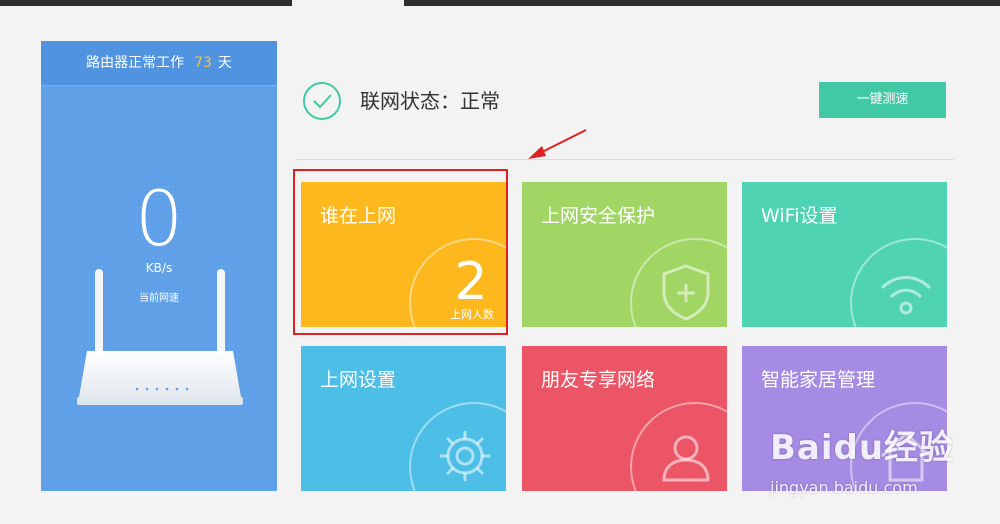 This screenshot has height=524, width=1000. Describe the element at coordinates (624, 254) in the screenshot. I see `tile-security-protection: 上网安全保护` at that location.